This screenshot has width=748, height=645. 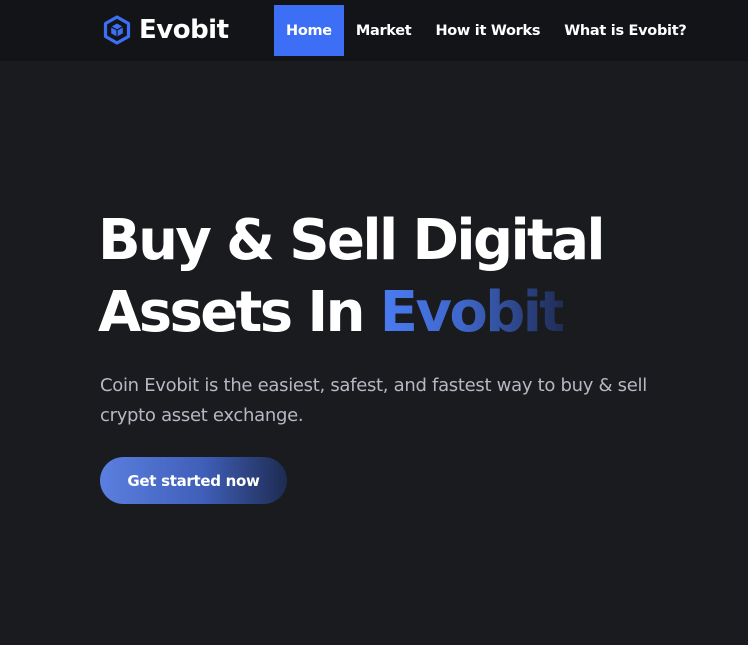 What do you see at coordinates (117, 30) in the screenshot?
I see `cube-icon` at bounding box center [117, 30].